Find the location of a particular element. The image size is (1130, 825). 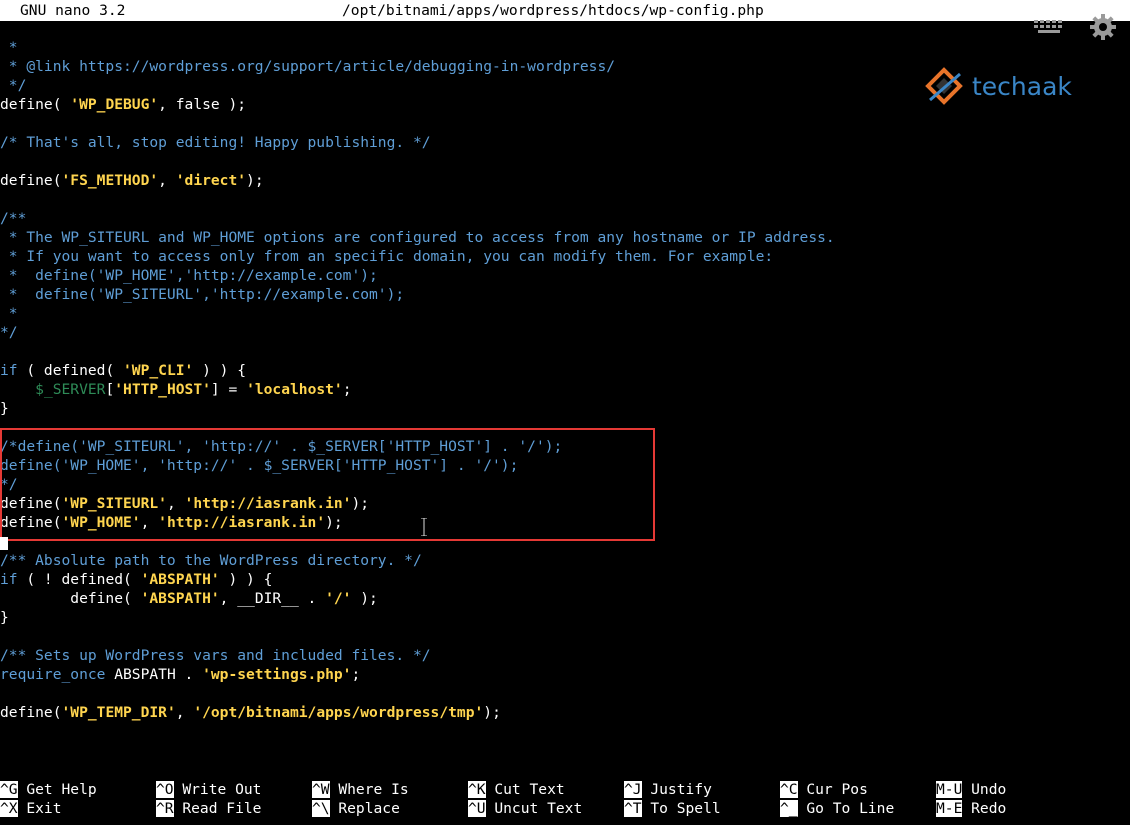

keyboard-icon is located at coordinates (1049, 27).